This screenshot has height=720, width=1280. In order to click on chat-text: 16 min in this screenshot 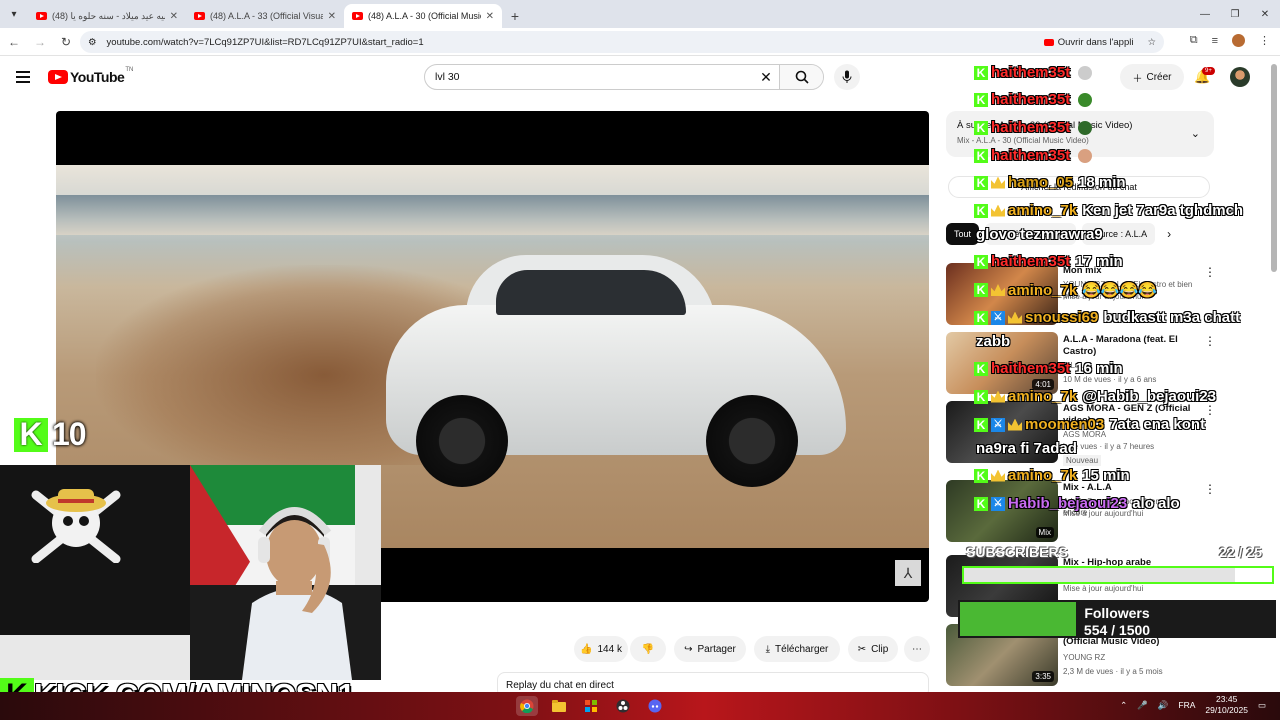, I will do `click(1099, 368)`.